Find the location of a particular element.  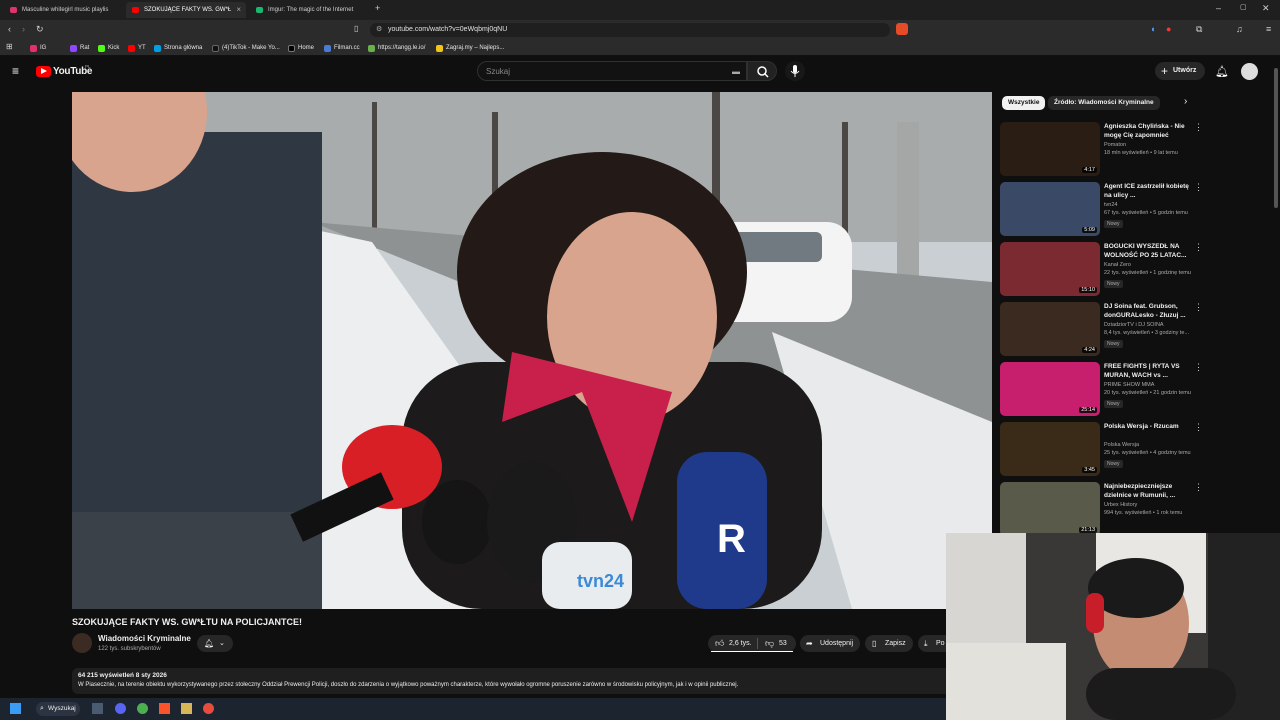

recommendation-title: Polska Wersja - Rzucam is located at coordinates (1149, 427).